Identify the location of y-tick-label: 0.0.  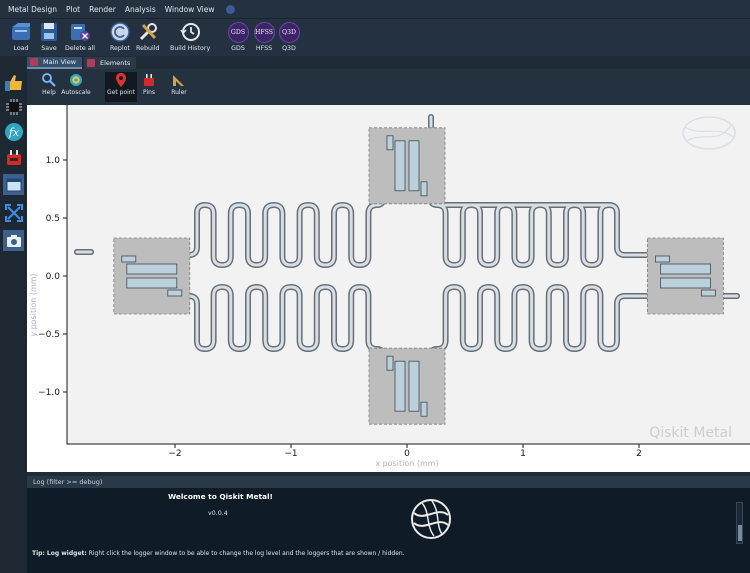
(53, 277).